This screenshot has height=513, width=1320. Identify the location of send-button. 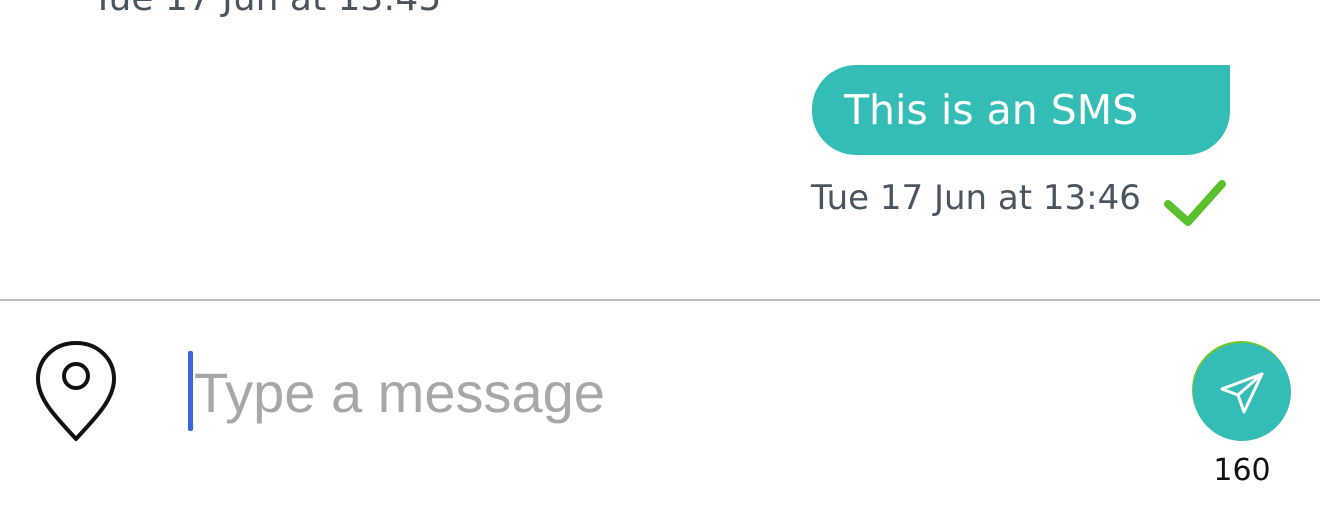
(1242, 392).